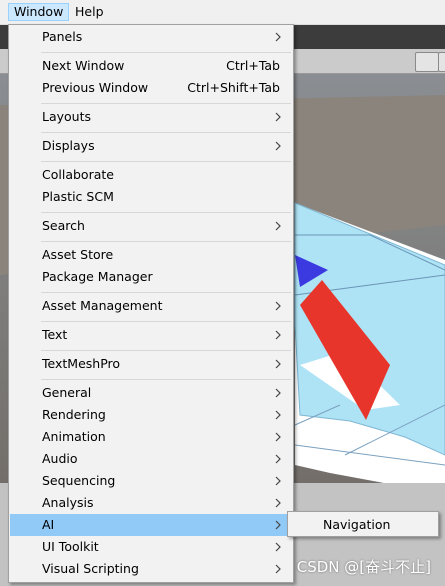 Image resolution: width=445 pixels, height=586 pixels. I want to click on menu-item-shortcut: Ctrl+Tab, so click(253, 65).